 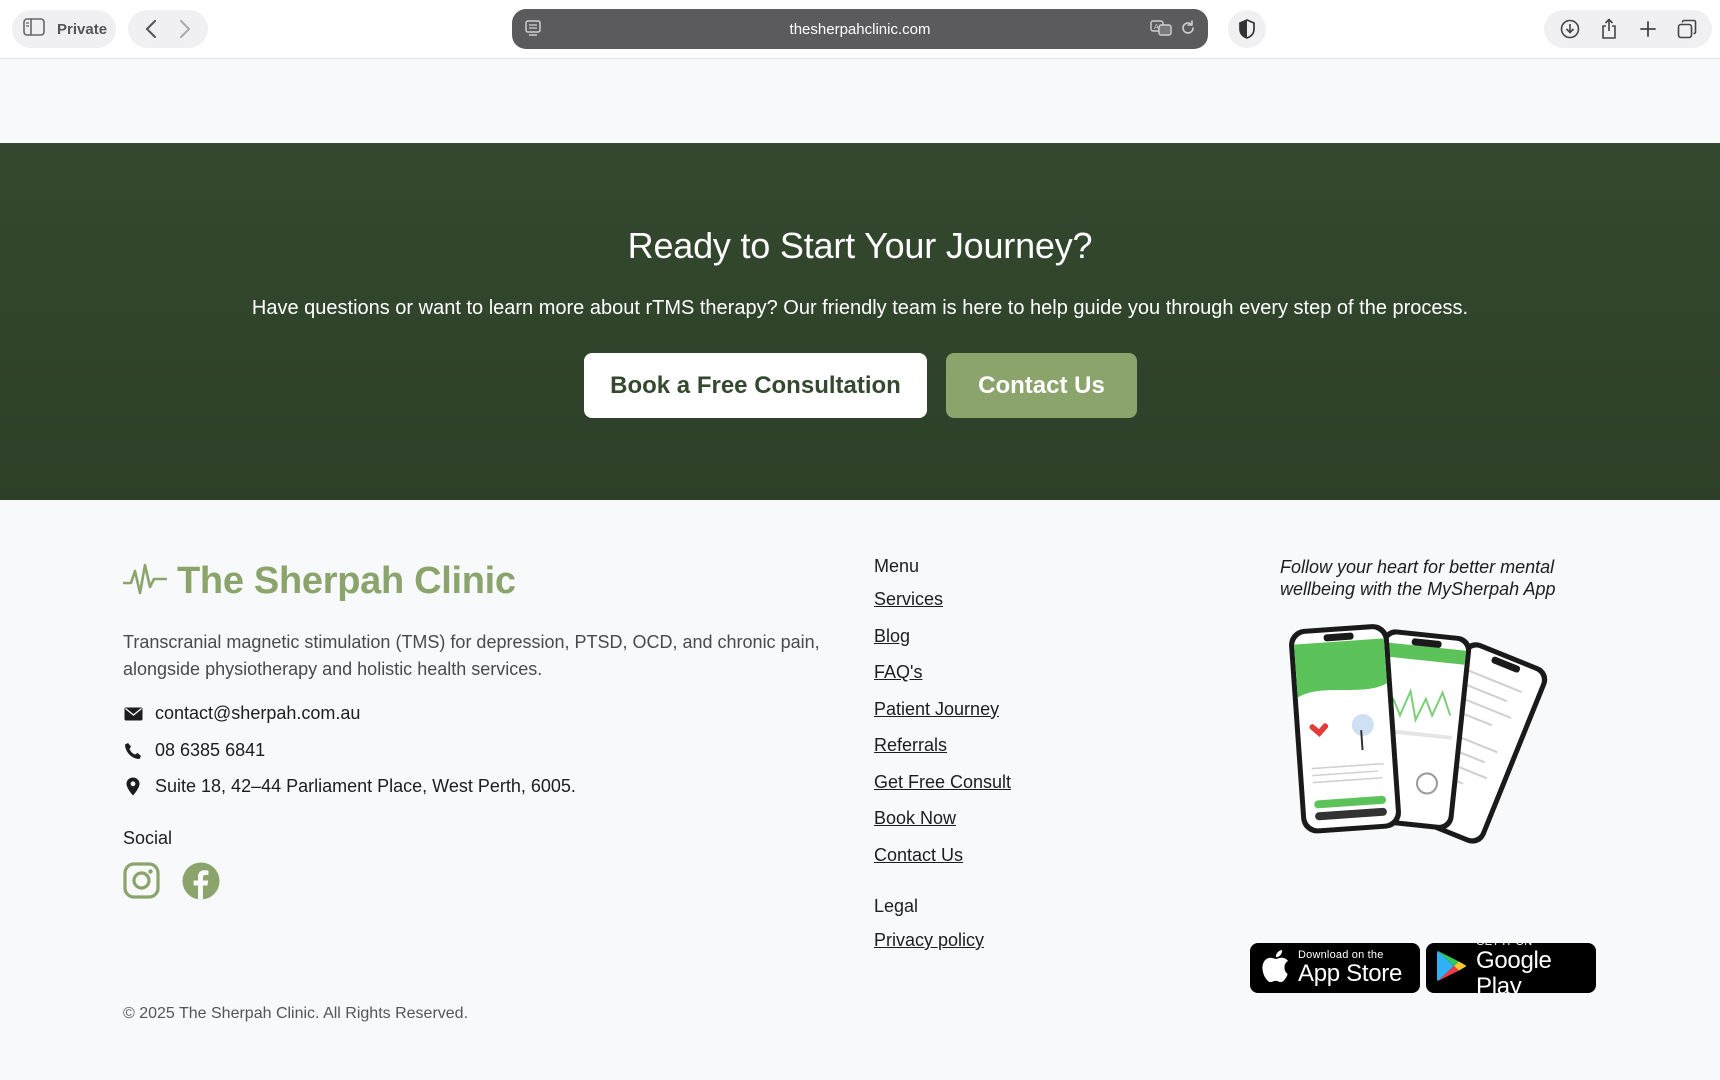 I want to click on menu-link-services: Services, so click(x=942, y=606).